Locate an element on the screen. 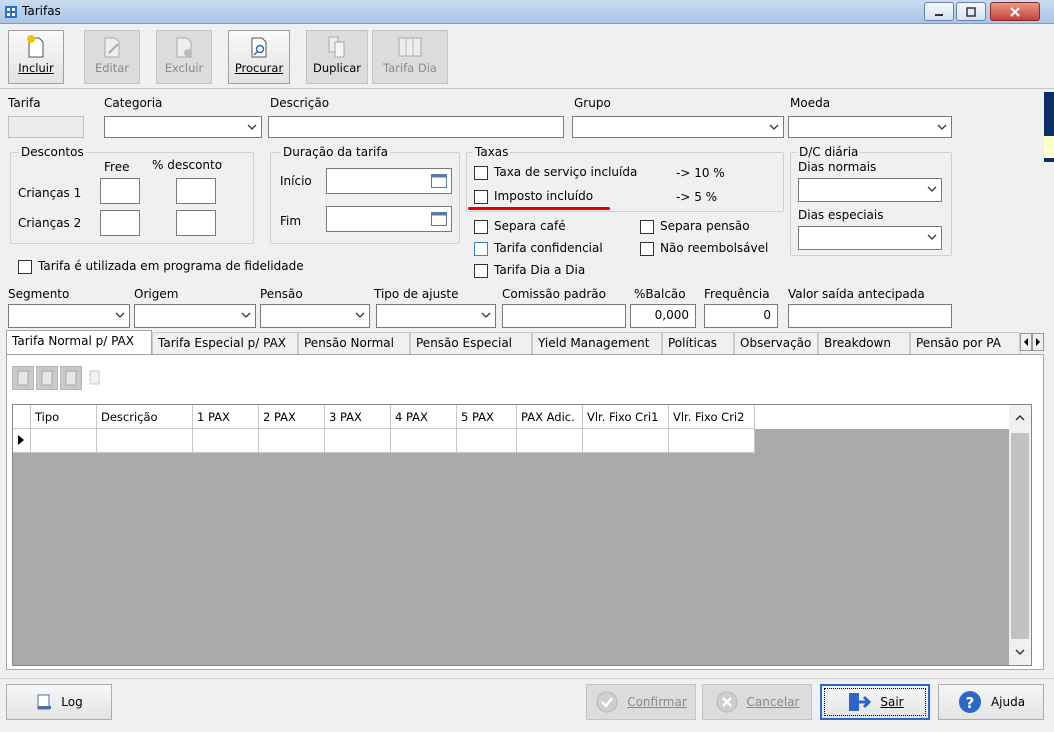 This screenshot has width=1054, height=732. tab-politicas: Políticas is located at coordinates (698, 343).